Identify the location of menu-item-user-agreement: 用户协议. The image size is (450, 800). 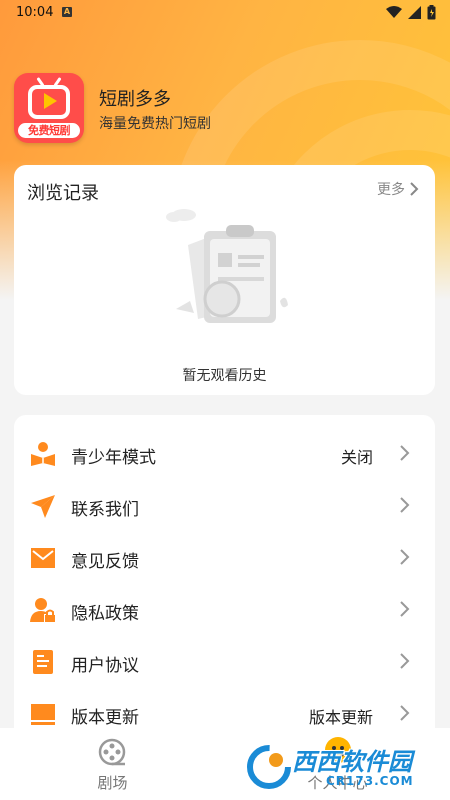
(224, 661).